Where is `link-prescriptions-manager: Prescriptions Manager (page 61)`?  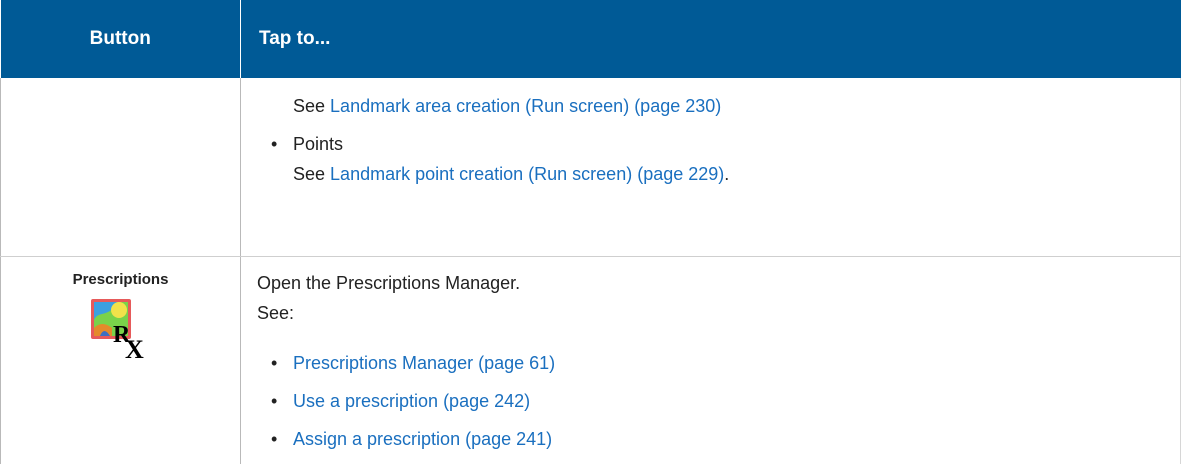
link-prescriptions-manager: Prescriptions Manager (page 61) is located at coordinates (424, 363).